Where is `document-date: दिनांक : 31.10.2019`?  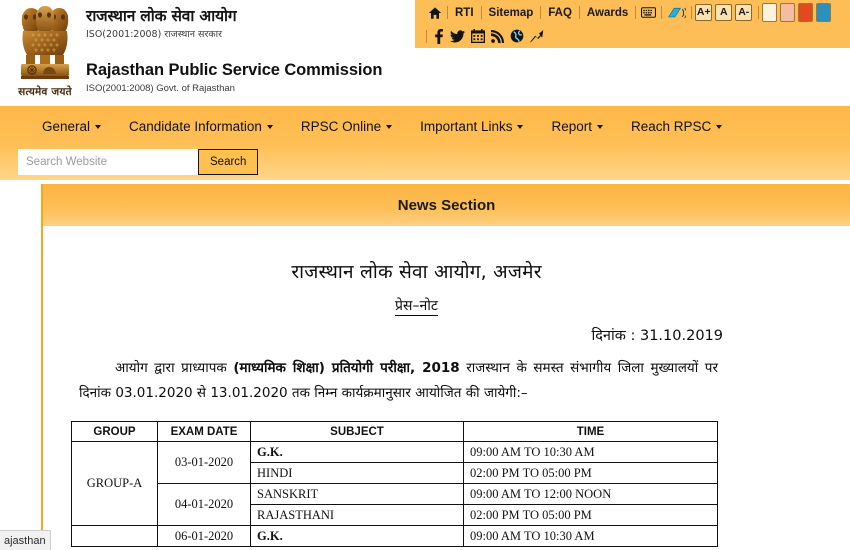
document-date: दिनांक : 31.10.2019 is located at coordinates (446, 335).